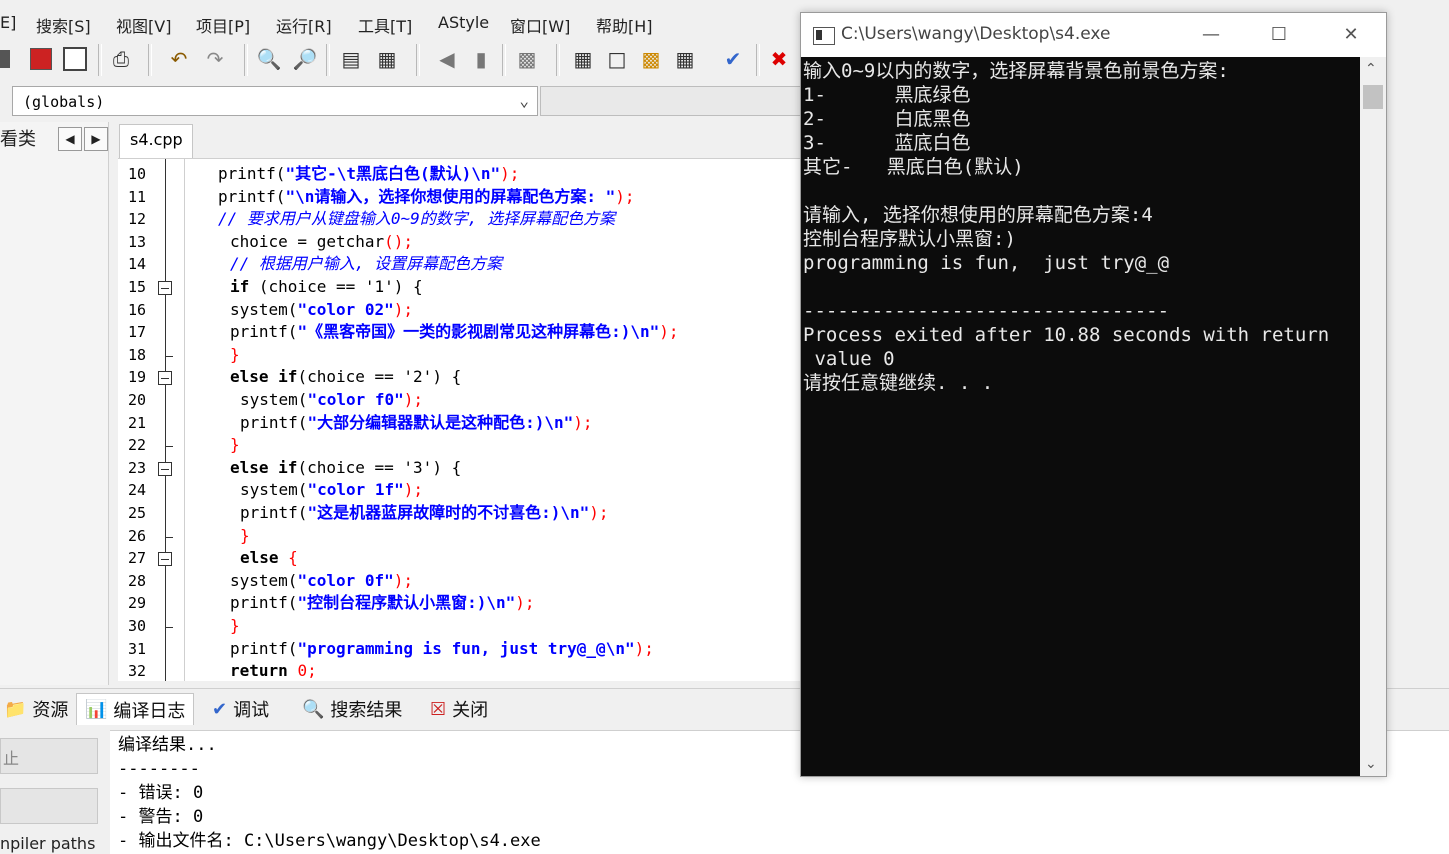  Describe the element at coordinates (49, 806) in the screenshot. I see `options-box` at that location.